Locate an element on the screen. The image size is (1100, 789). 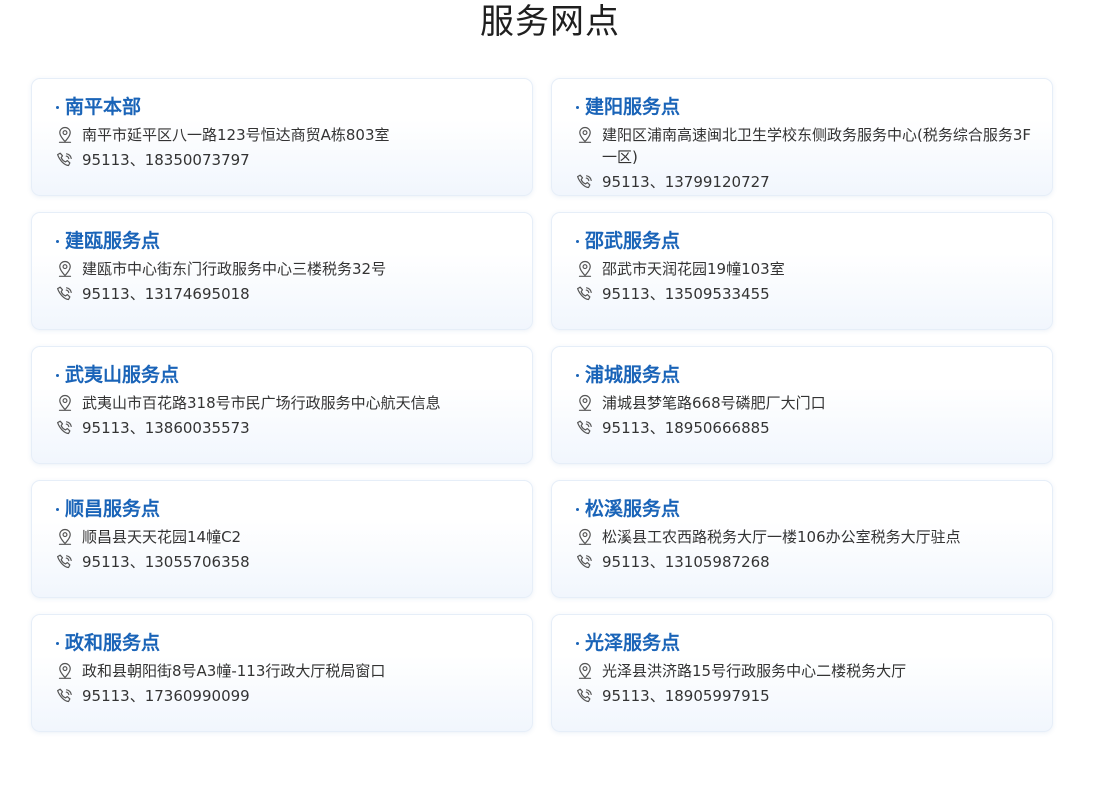
service-point-name: 浦城服务点 is located at coordinates (633, 375).